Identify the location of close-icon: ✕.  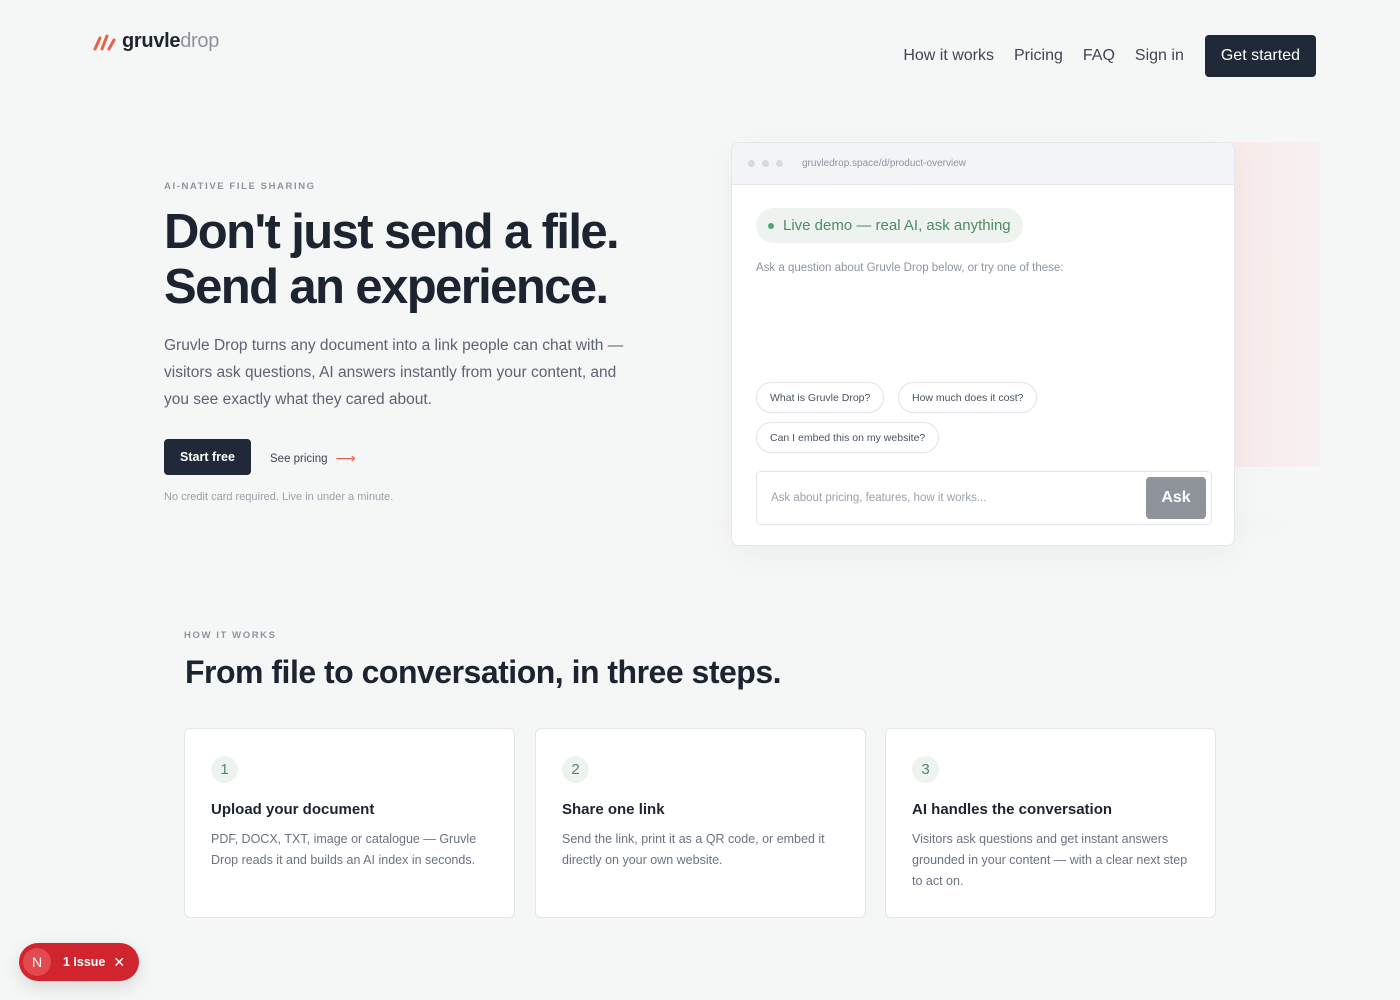
(119, 962).